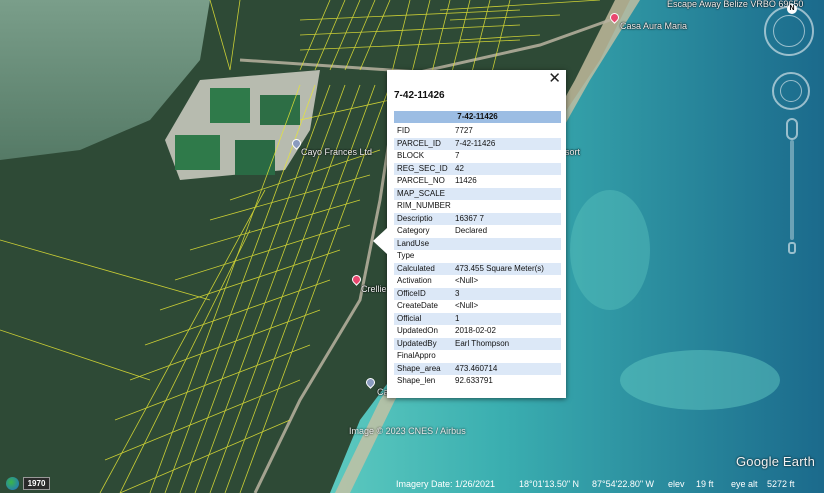 Image resolution: width=824 pixels, height=493 pixels. Describe the element at coordinates (419, 368) in the screenshot. I see `attribute-key: Shape_area` at that location.